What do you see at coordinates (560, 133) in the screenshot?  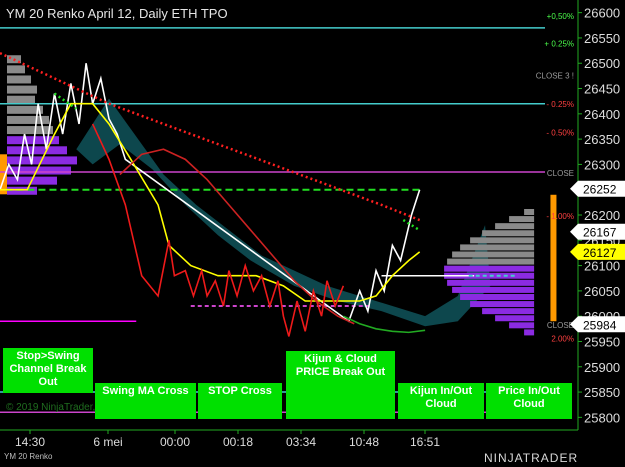 I see `percent-label: - 0.50%` at bounding box center [560, 133].